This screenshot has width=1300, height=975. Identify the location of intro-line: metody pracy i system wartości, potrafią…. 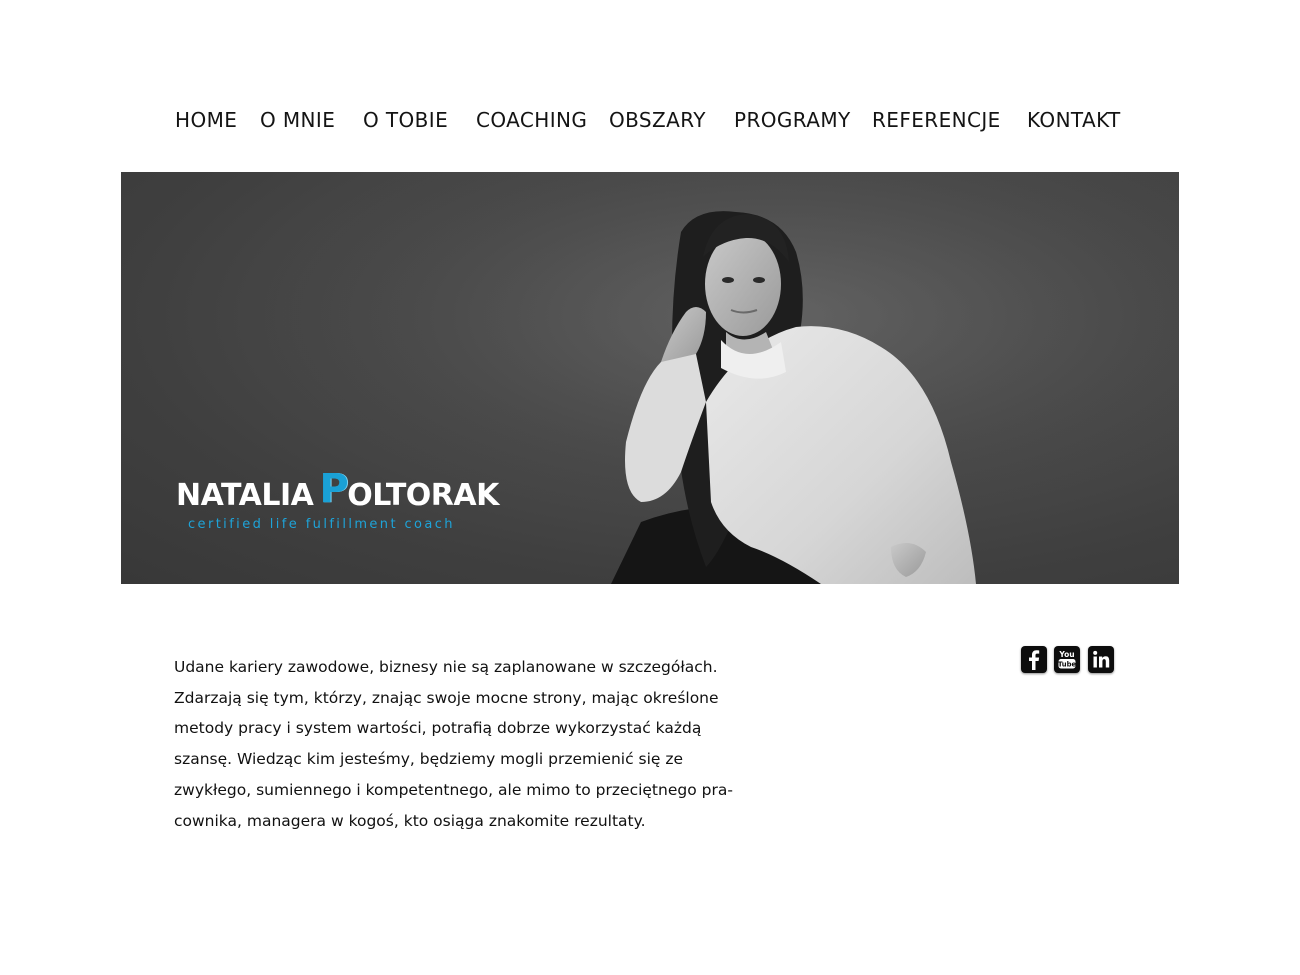
(438, 728).